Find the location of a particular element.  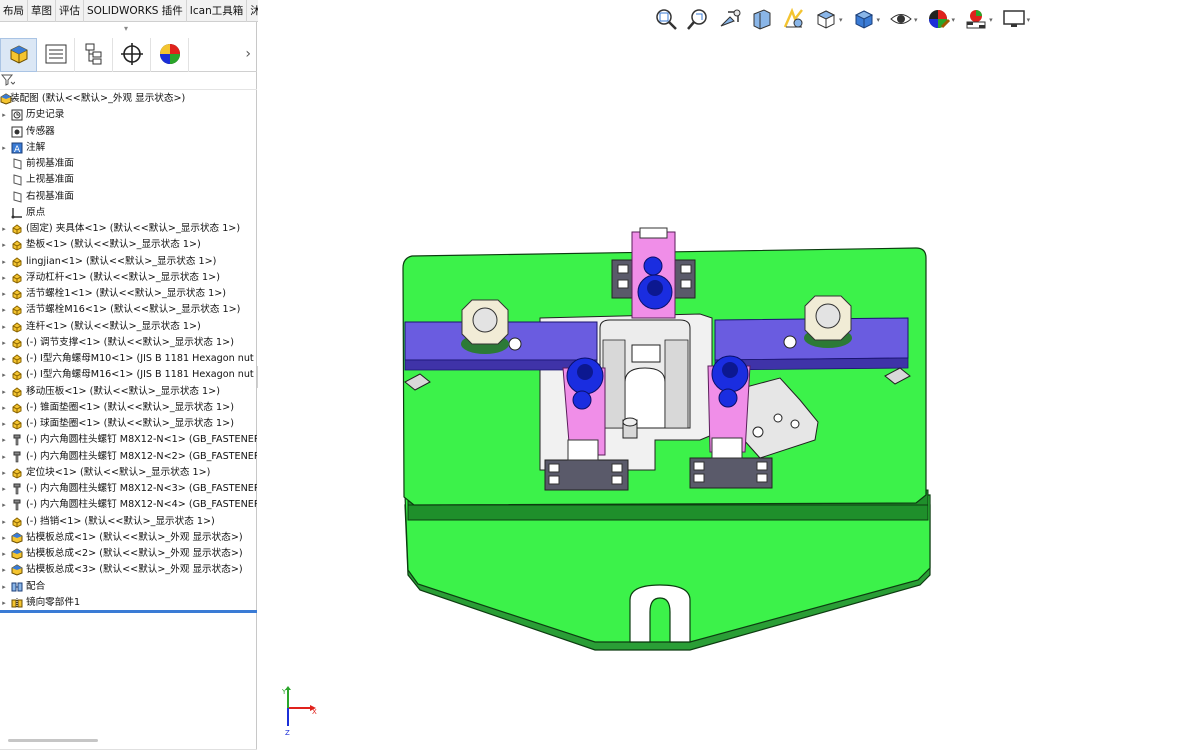

apply-scene-button is located at coordinates (976, 20).